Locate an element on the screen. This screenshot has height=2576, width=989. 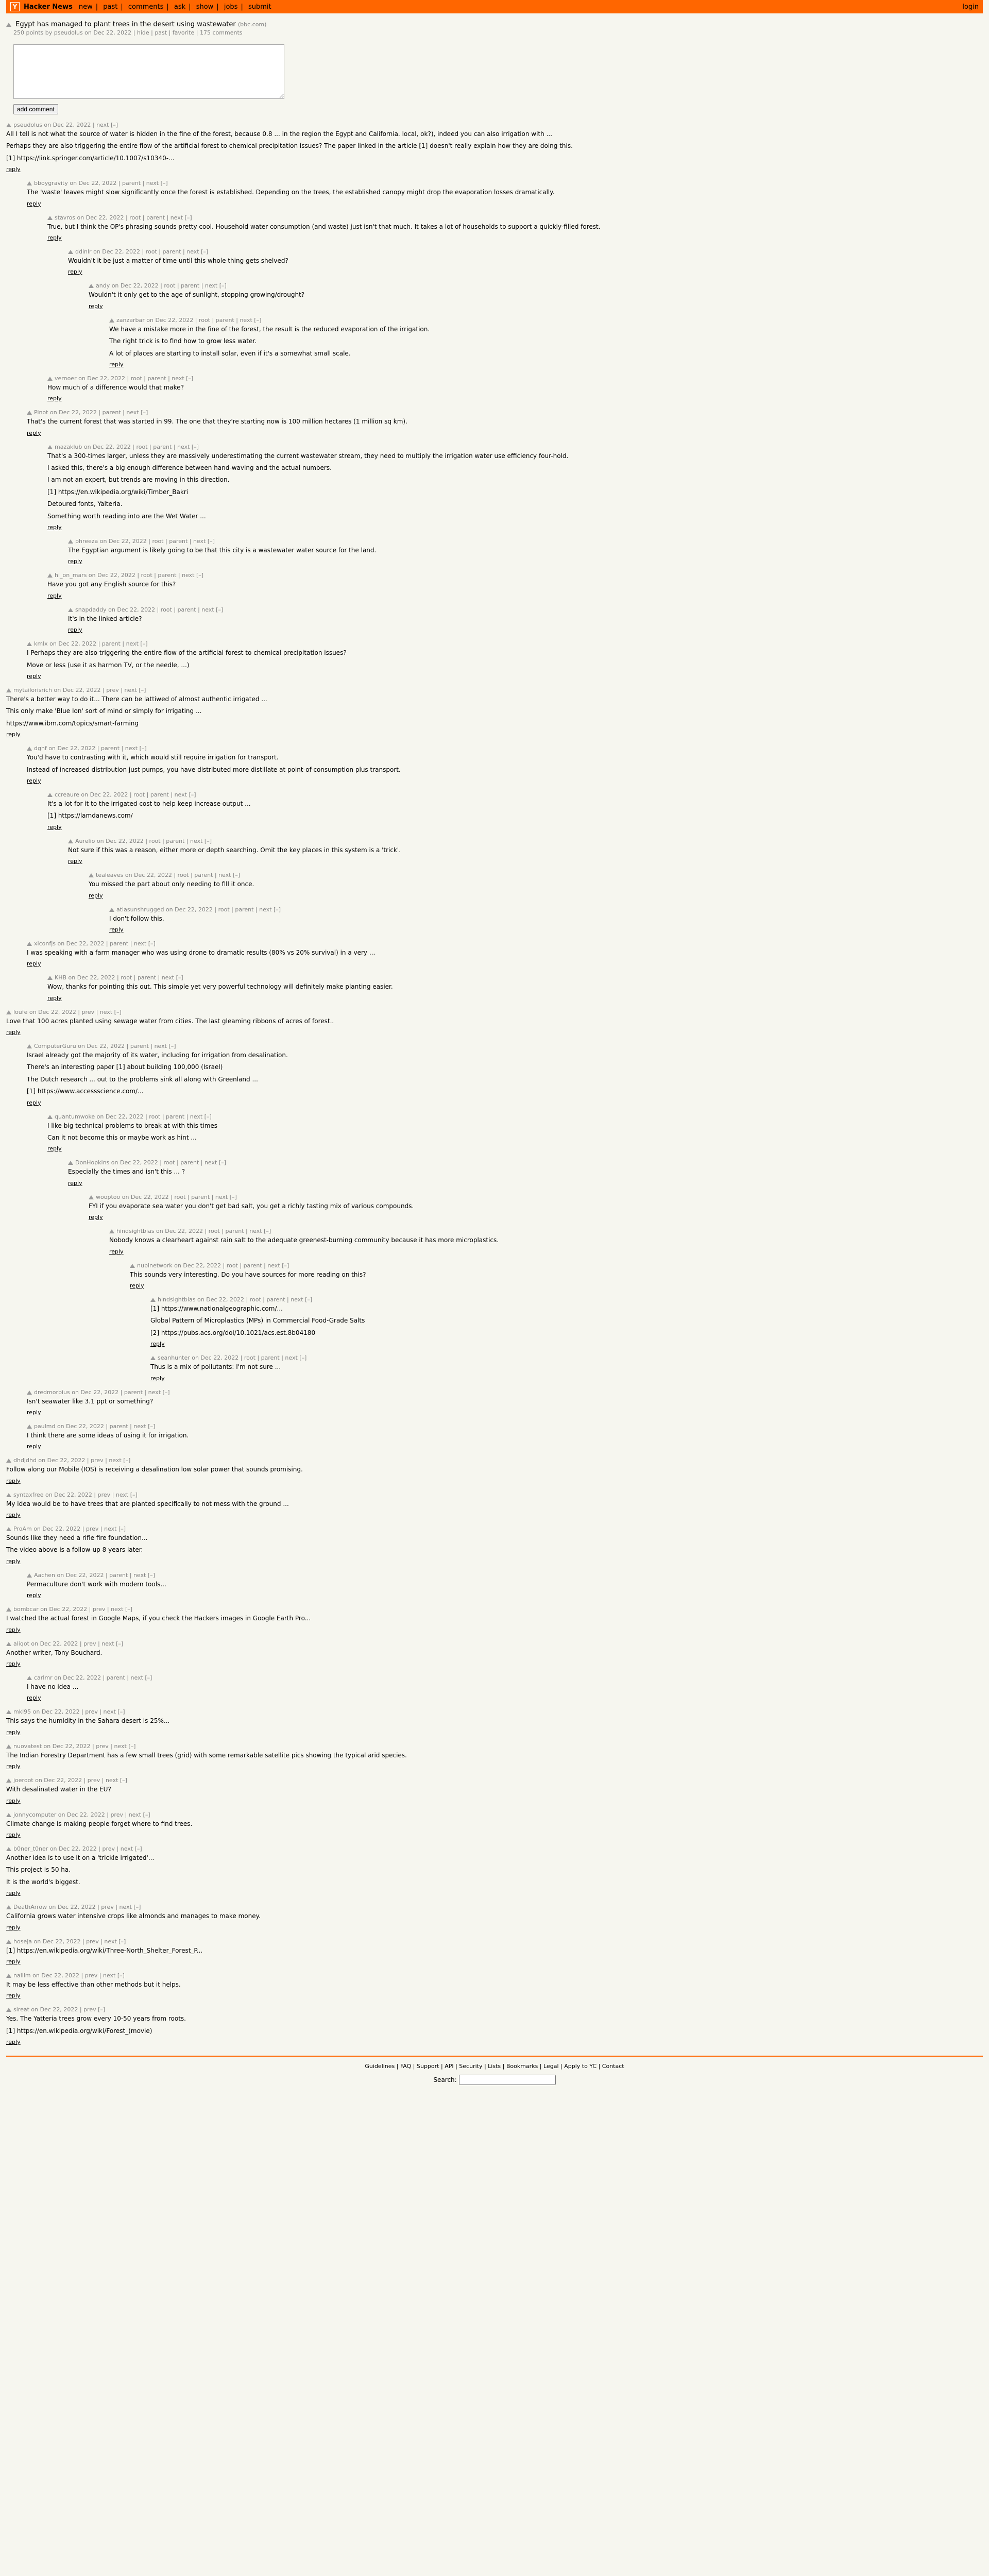
footer-link-legal: Legal is located at coordinates (550, 2066).